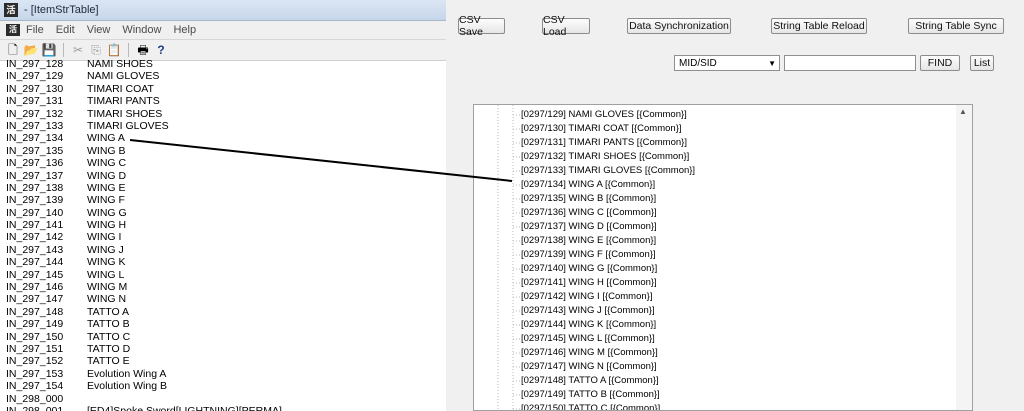 Image resolution: width=1024 pixels, height=411 pixels. Describe the element at coordinates (99, 30) in the screenshot. I see `menu-view: View` at that location.